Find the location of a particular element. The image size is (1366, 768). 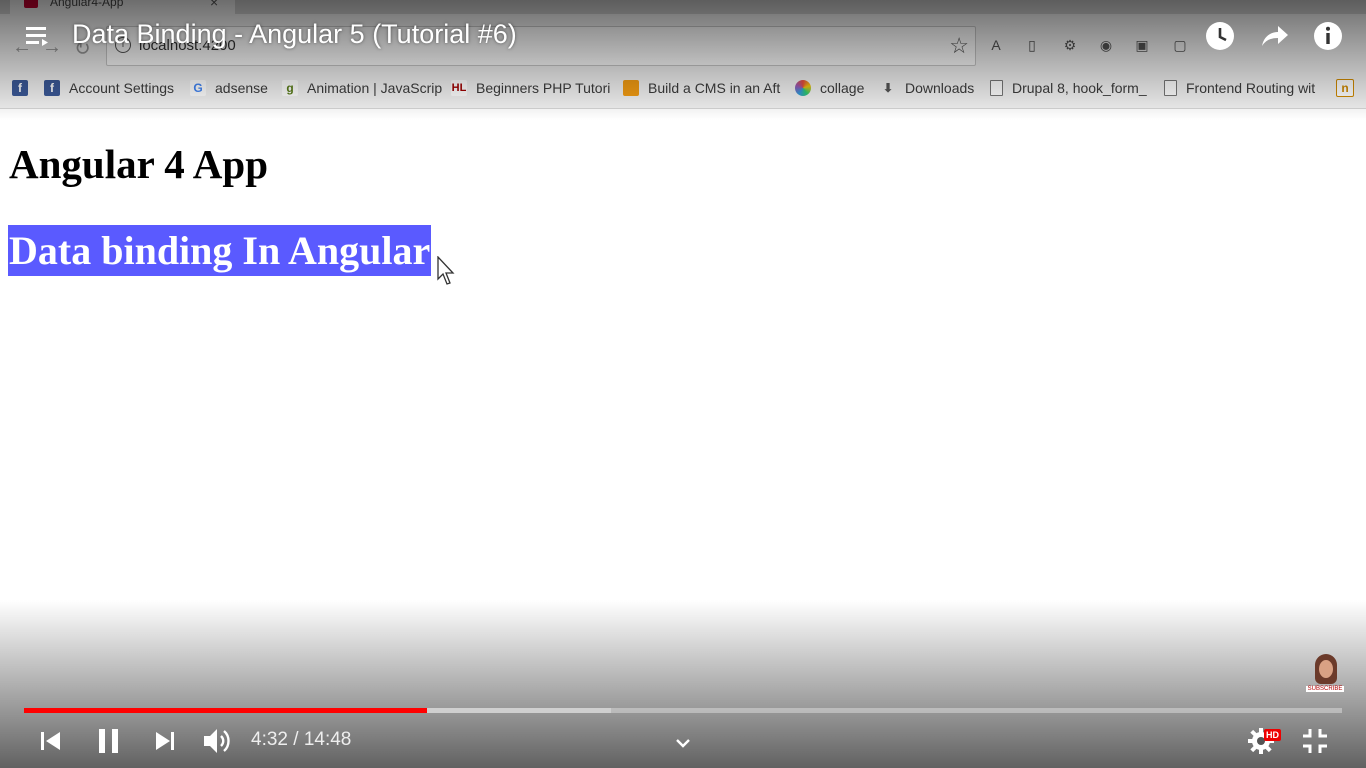

gear-extension-icon: ⚙ is located at coordinates (1070, 45).